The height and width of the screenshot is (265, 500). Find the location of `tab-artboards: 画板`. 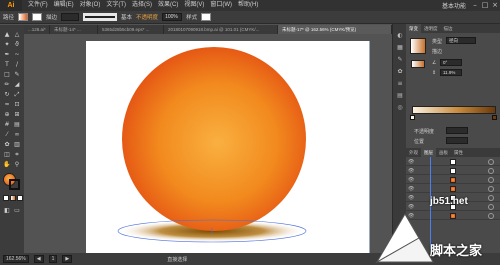

tab-artboards: 画板 is located at coordinates (443, 152).